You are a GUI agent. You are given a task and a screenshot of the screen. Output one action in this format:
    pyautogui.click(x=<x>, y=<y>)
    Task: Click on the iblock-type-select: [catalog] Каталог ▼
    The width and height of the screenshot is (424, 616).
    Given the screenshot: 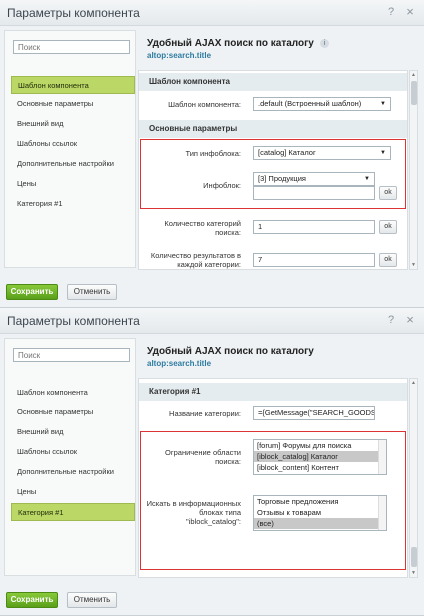 What is the action you would take?
    pyautogui.click(x=322, y=153)
    